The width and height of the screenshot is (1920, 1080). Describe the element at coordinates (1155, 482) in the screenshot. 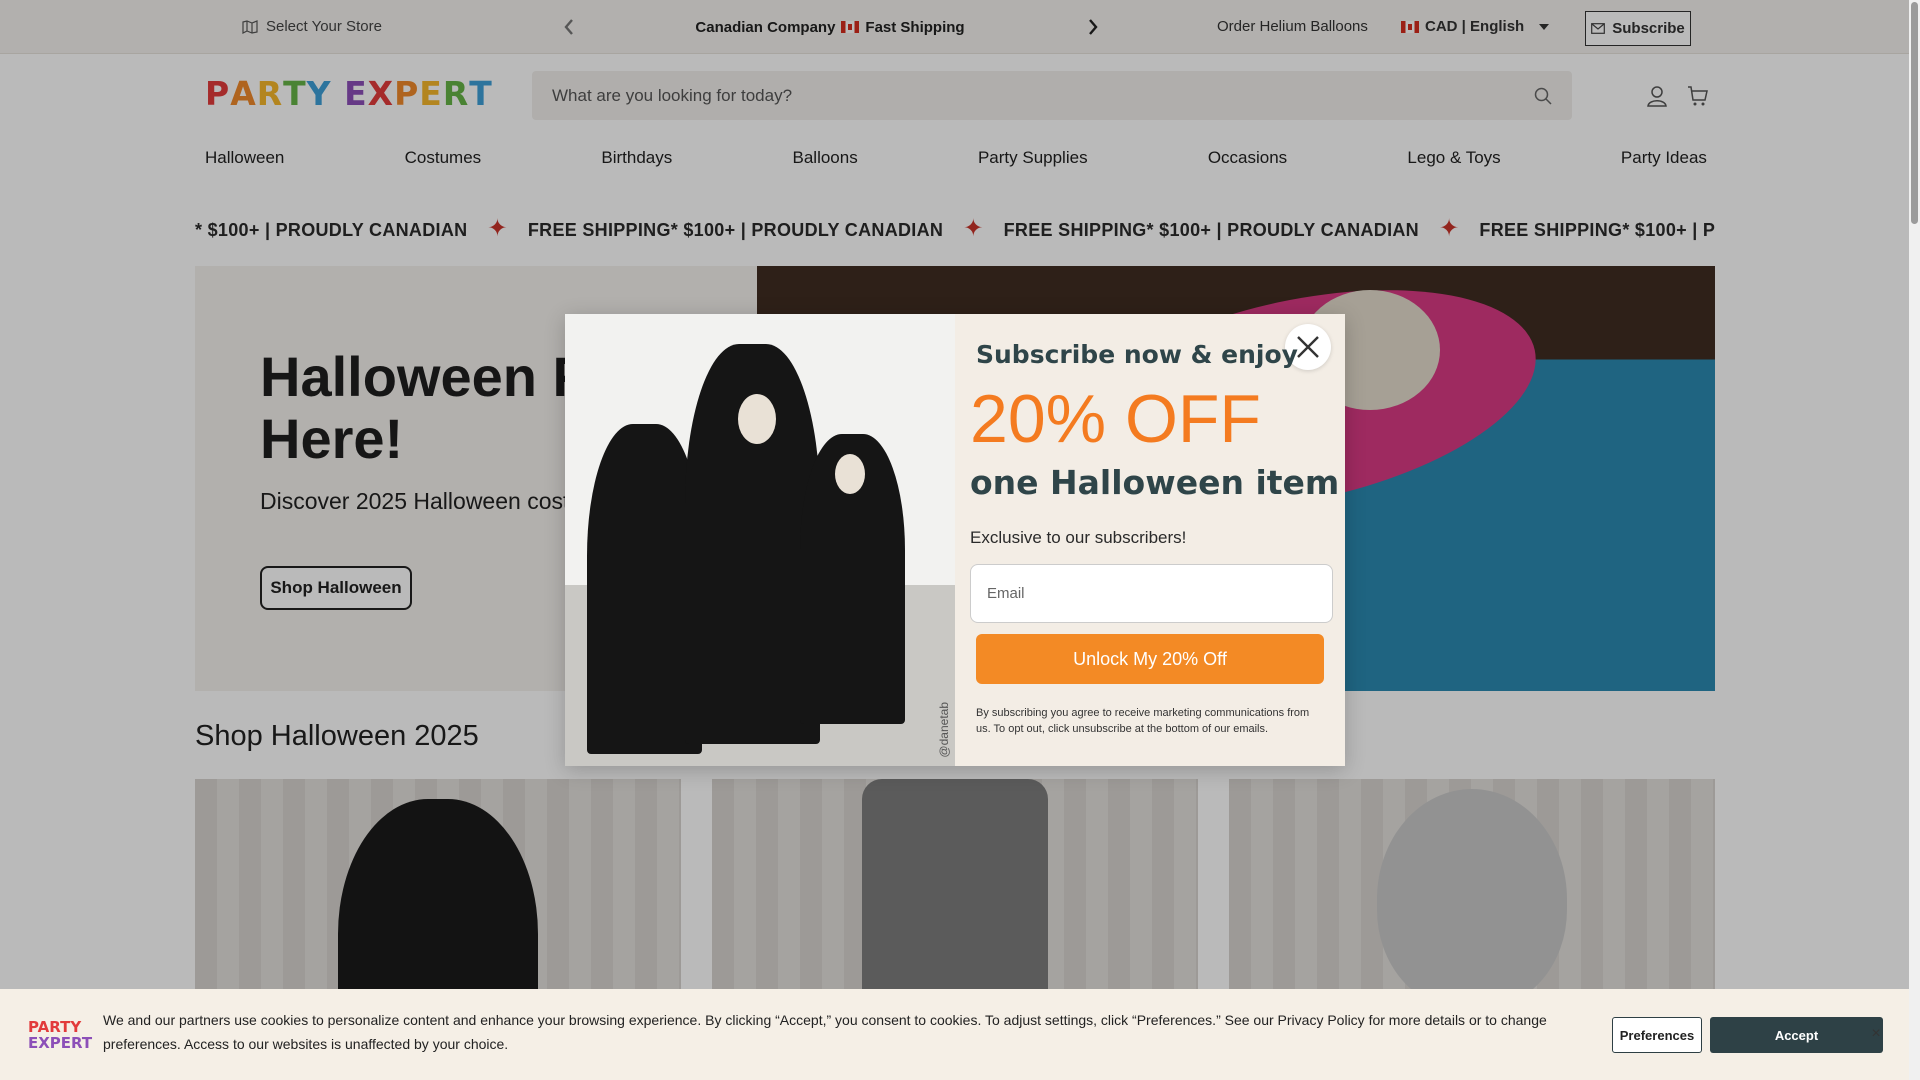

I see `modal-item-line: one Halloween item` at that location.